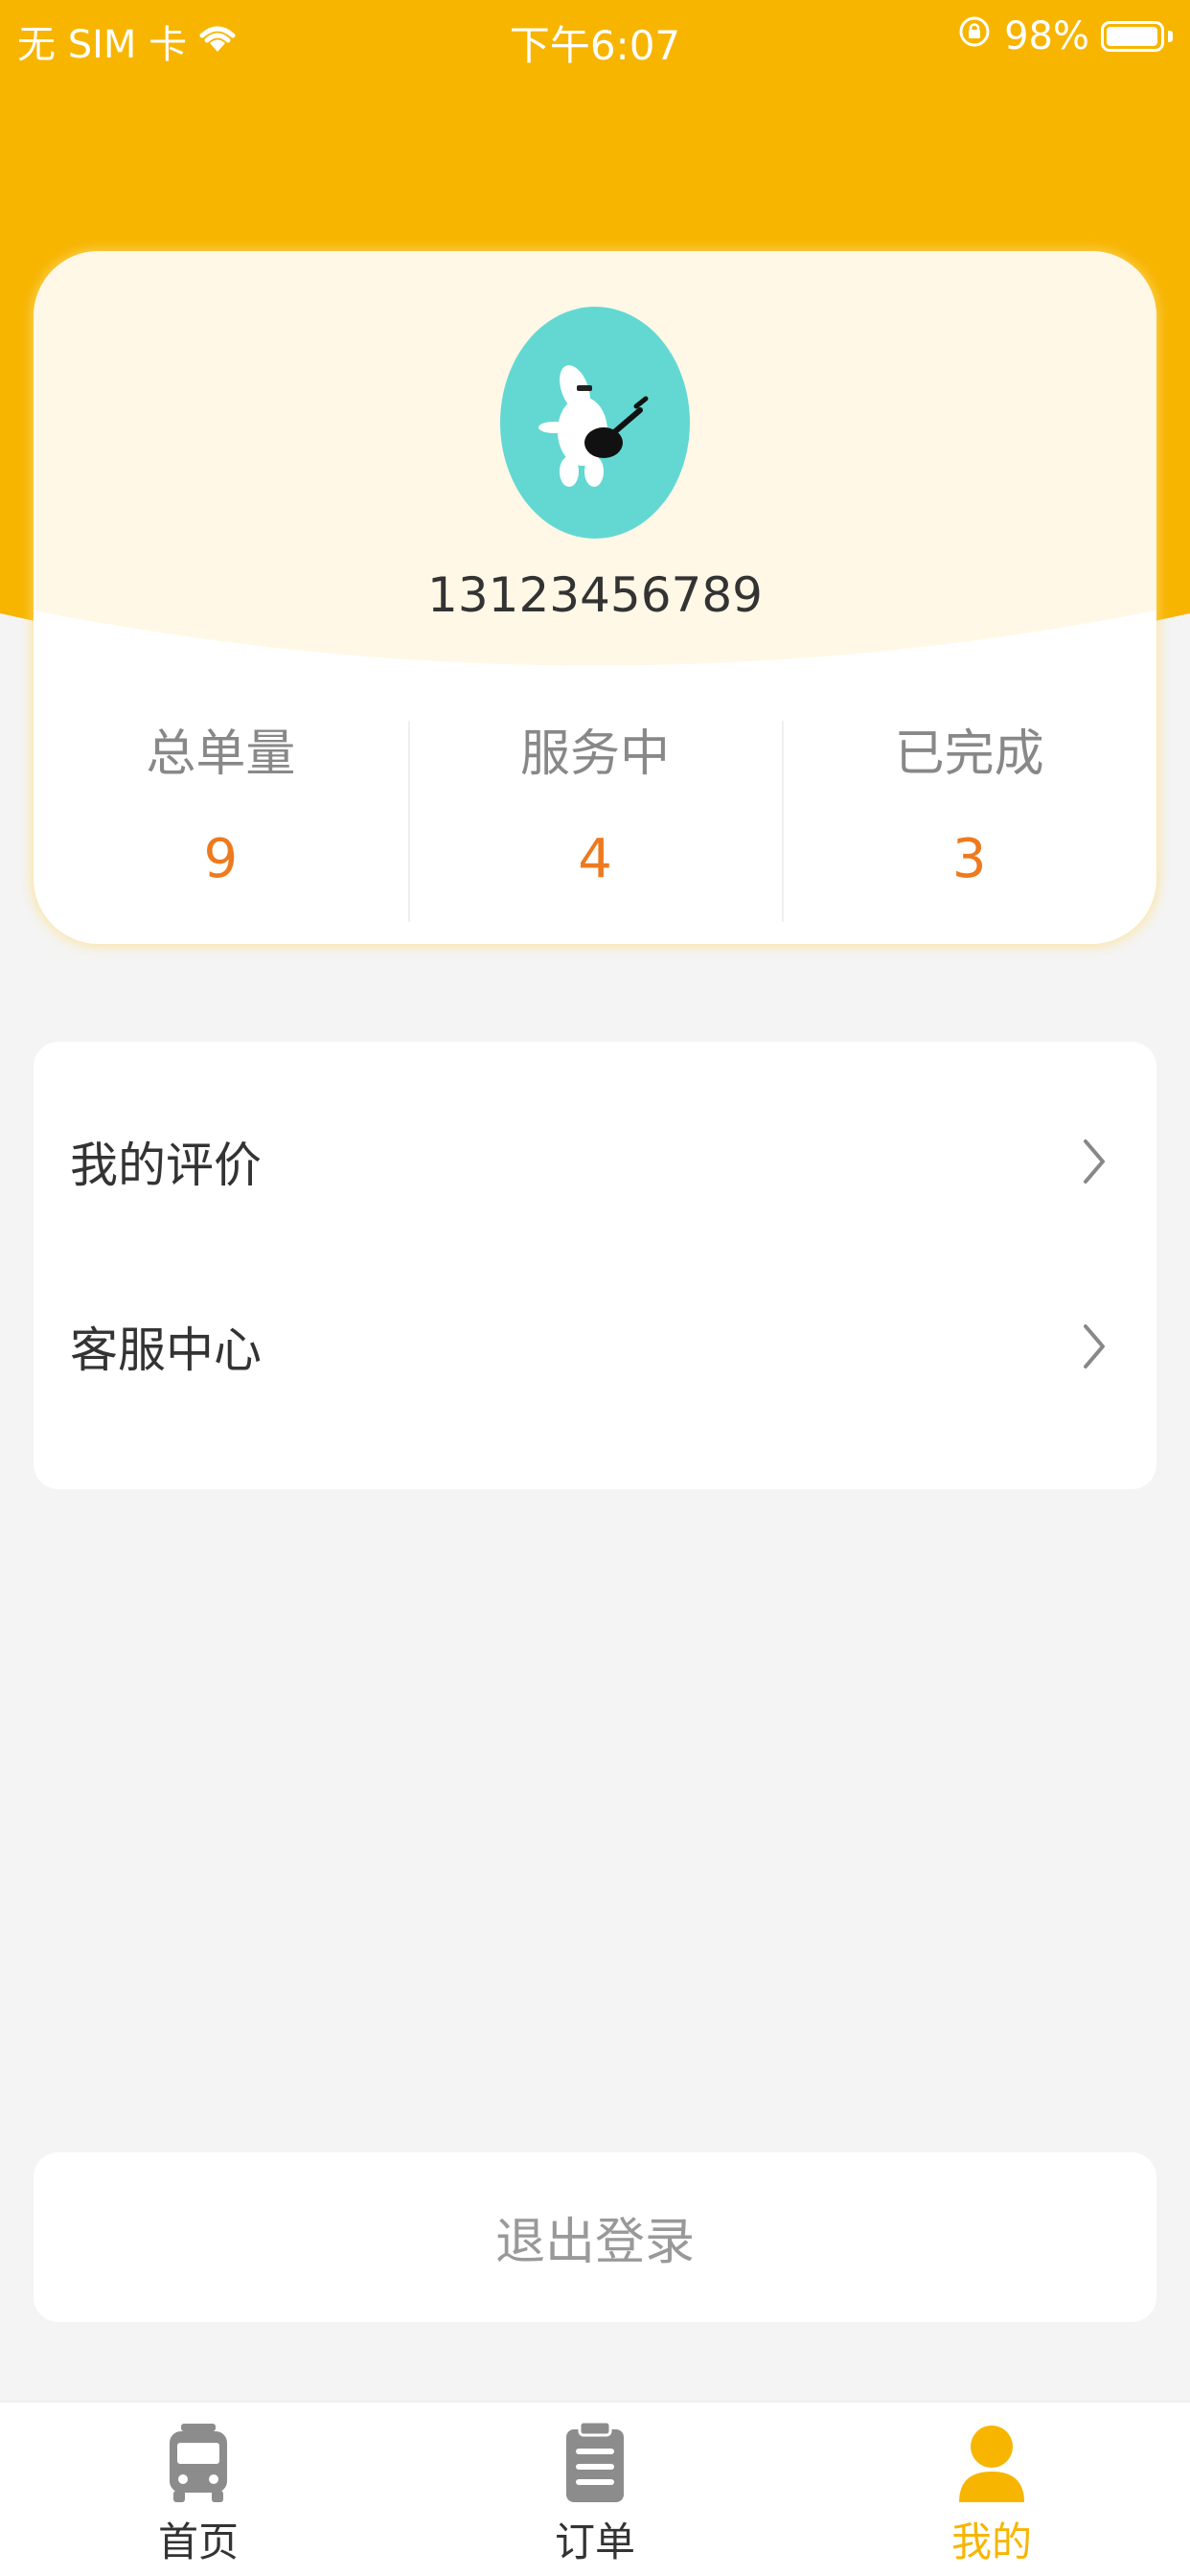 Image resolution: width=1190 pixels, height=2576 pixels. What do you see at coordinates (595, 754) in the screenshot?
I see `stat-label: 服务中` at bounding box center [595, 754].